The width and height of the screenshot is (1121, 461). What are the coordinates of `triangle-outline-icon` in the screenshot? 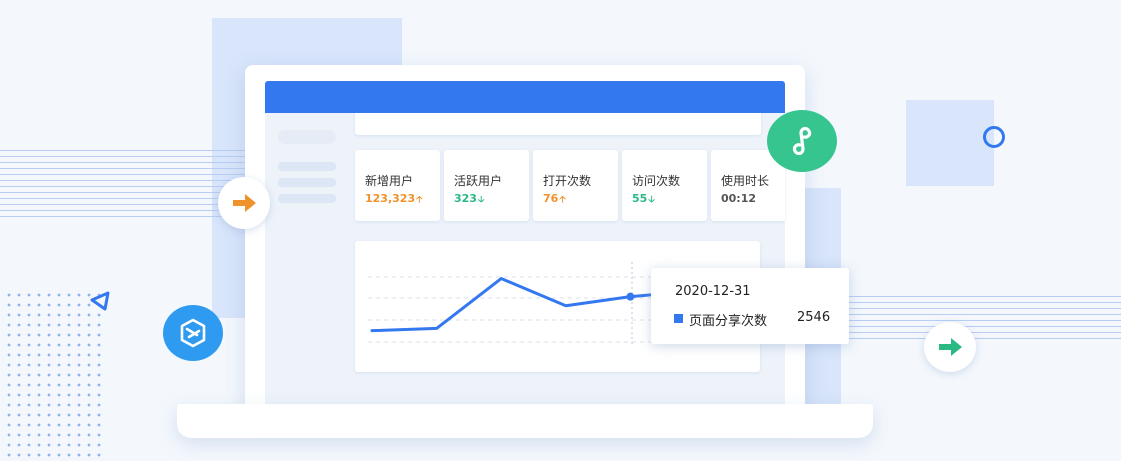 It's located at (100, 301).